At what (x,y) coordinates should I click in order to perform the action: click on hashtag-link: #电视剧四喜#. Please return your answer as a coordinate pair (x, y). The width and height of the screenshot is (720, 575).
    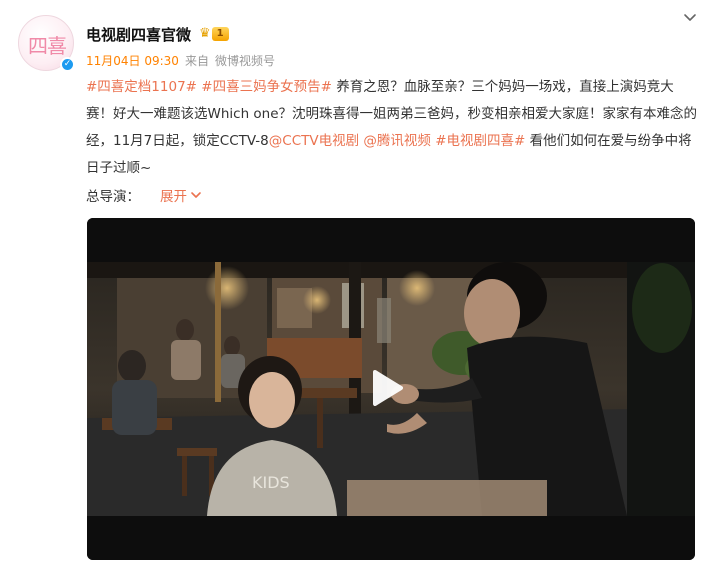
    Looking at the image, I should click on (478, 141).